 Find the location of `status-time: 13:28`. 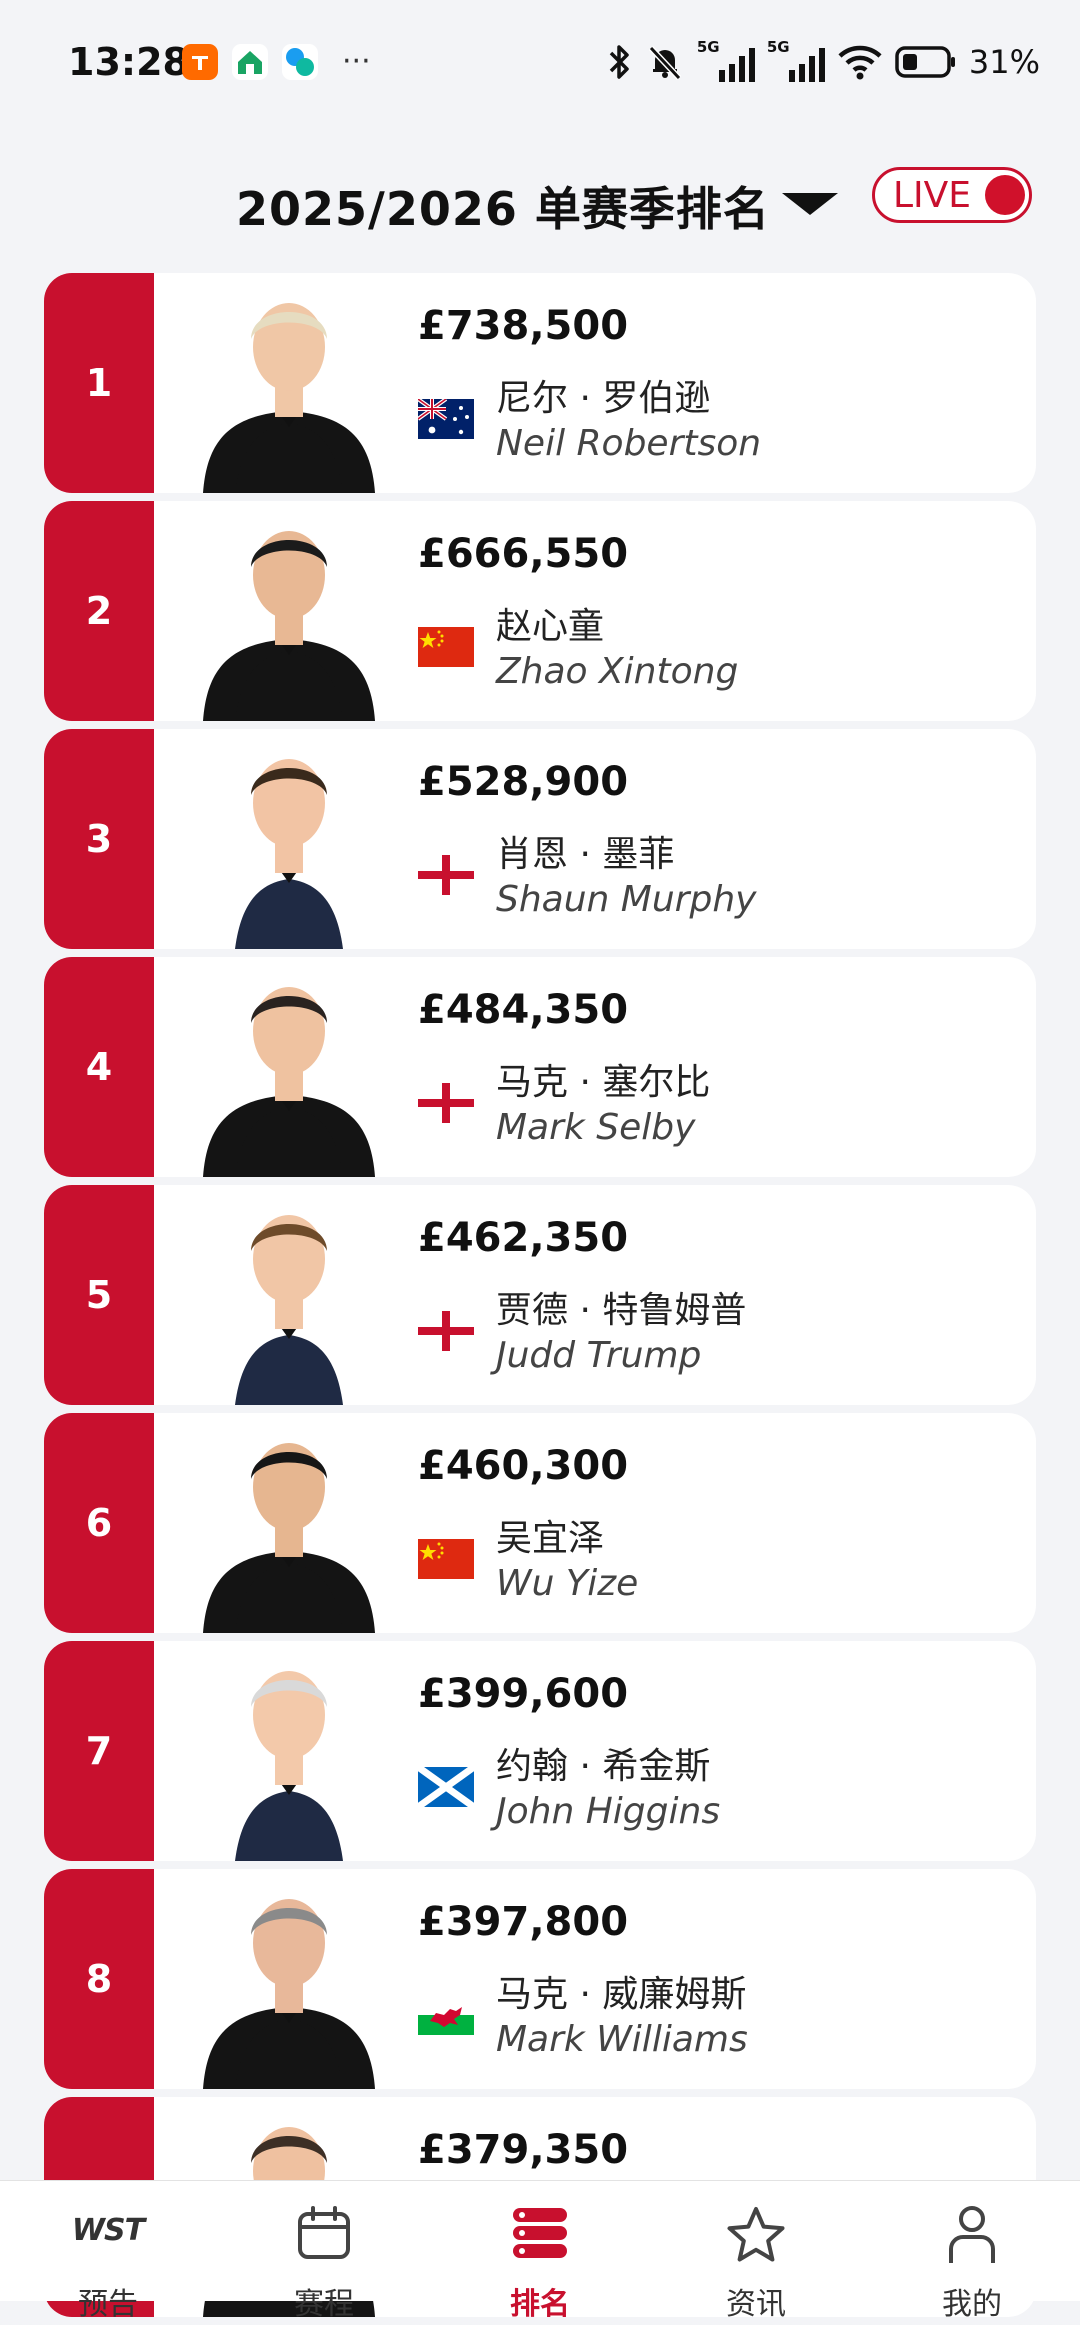

status-time: 13:28 is located at coordinates (128, 62).